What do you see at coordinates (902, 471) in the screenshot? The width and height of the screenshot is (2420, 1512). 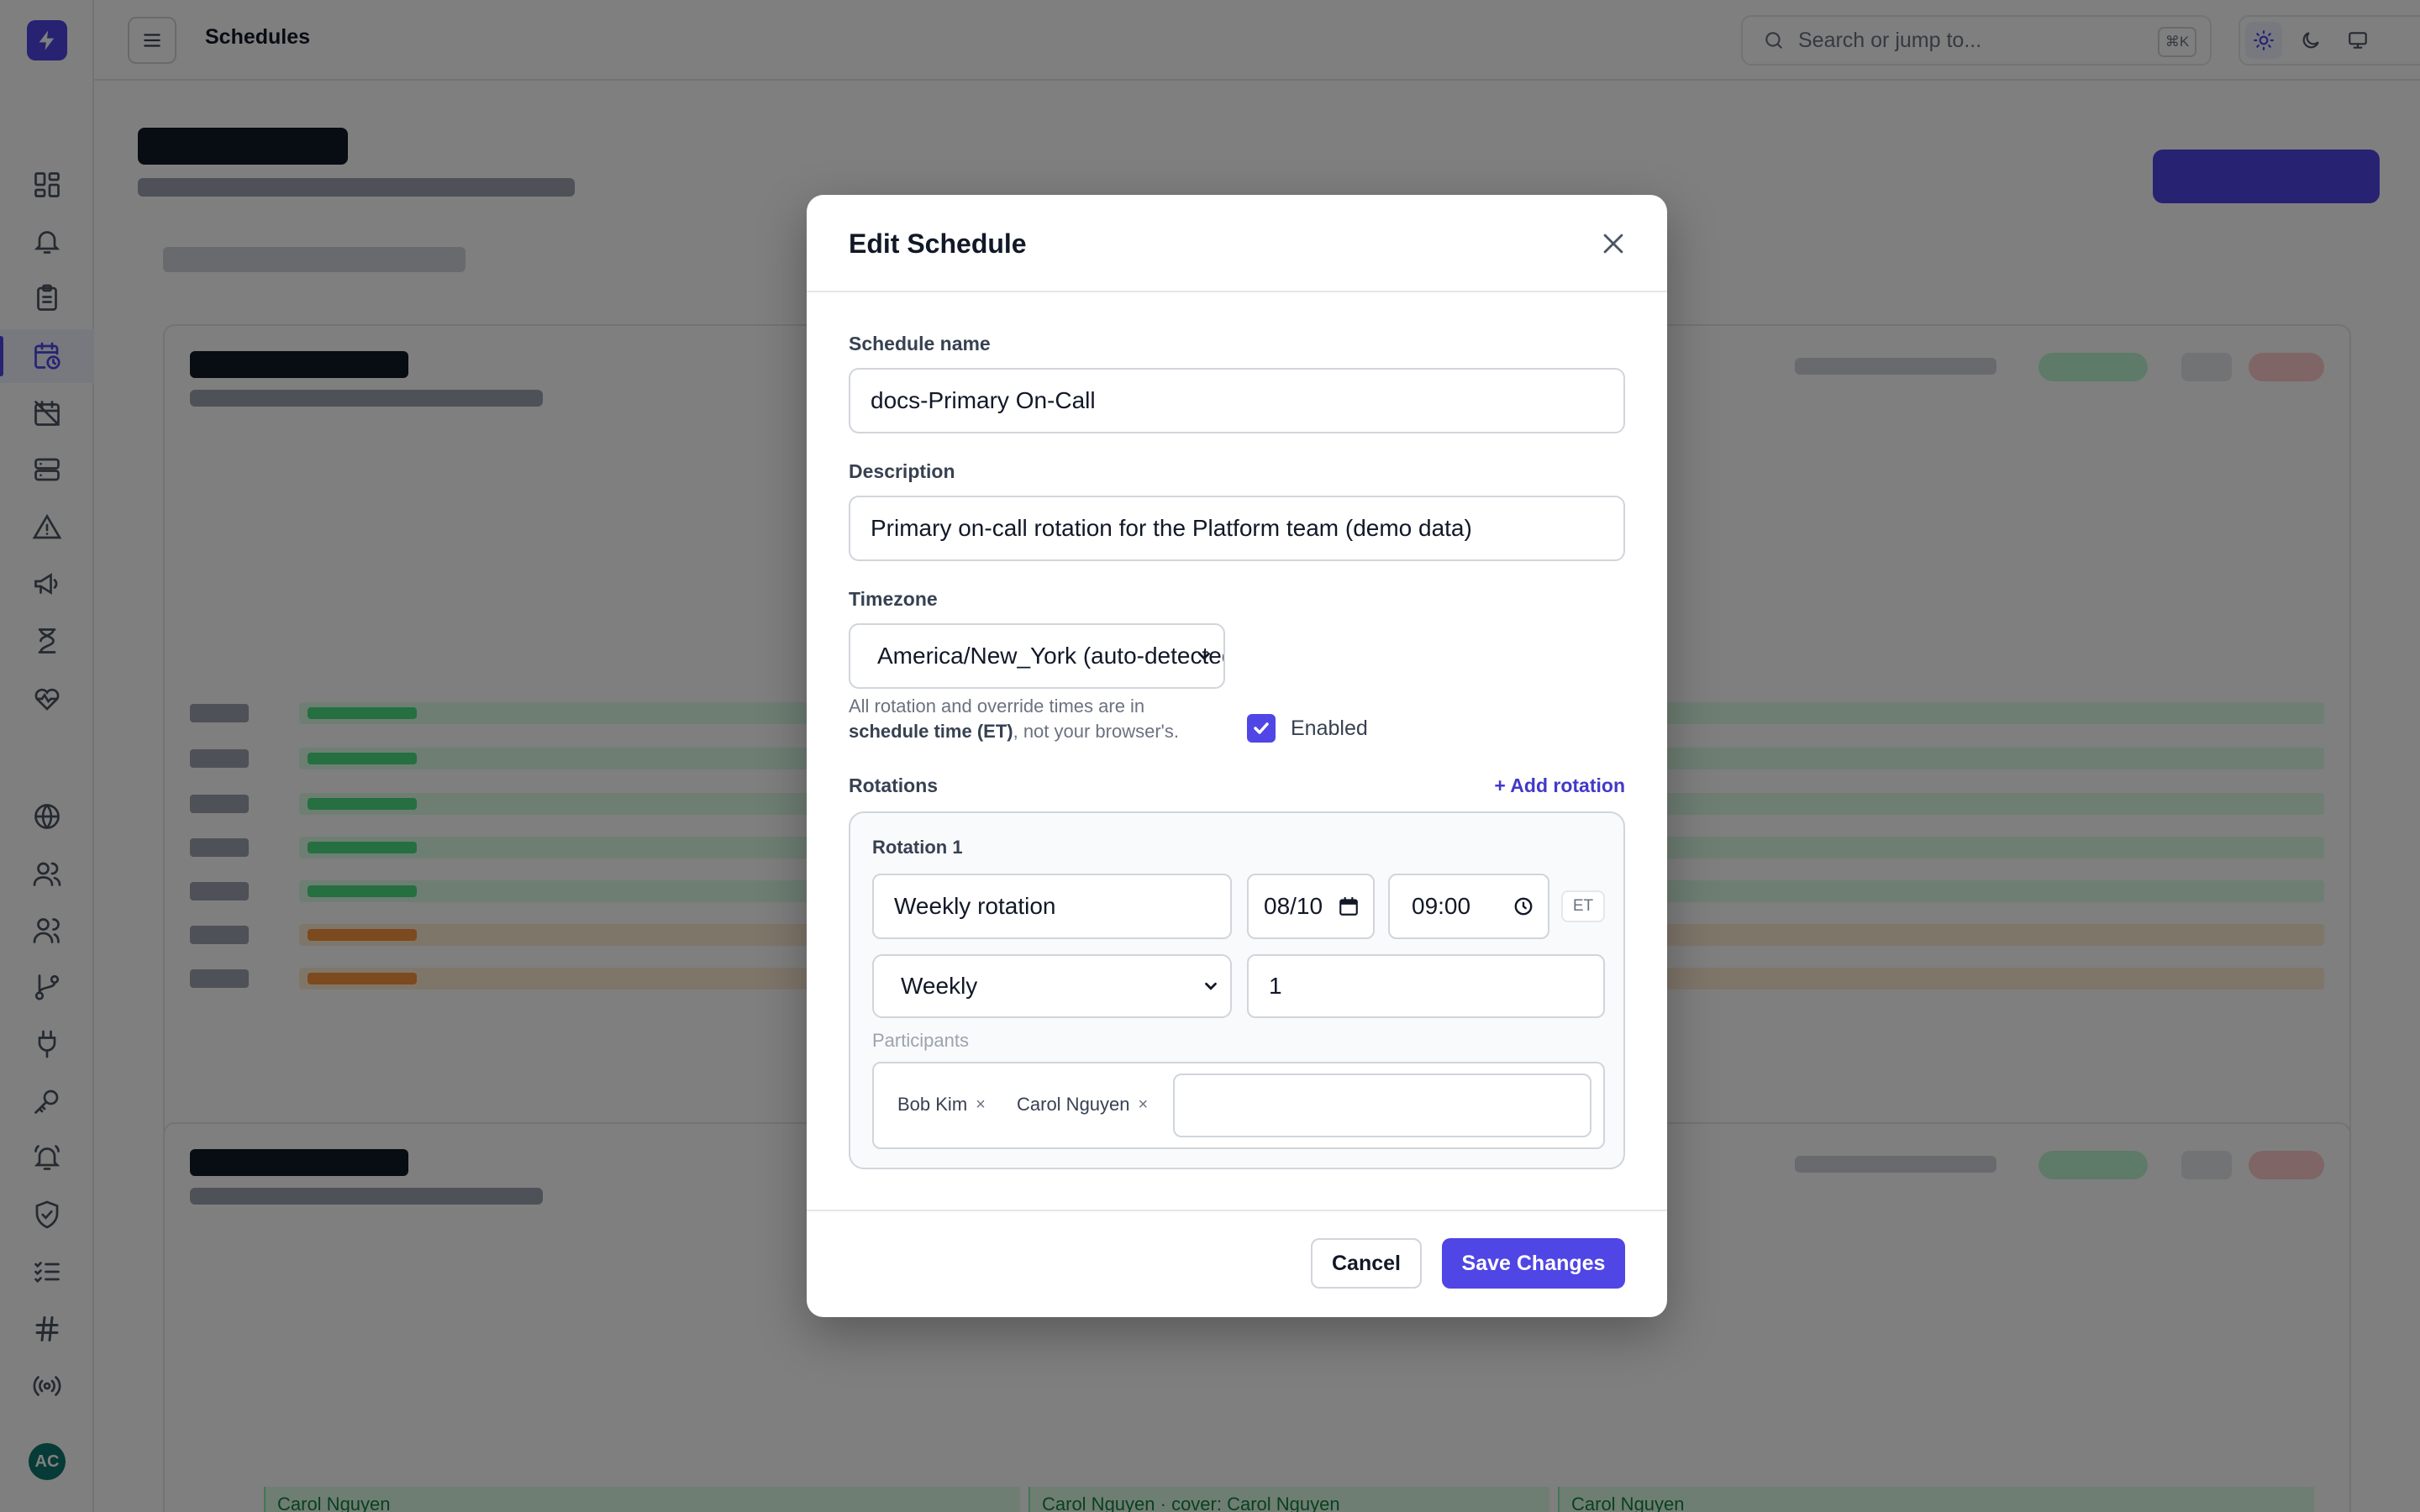 I see `description-label: Description` at bounding box center [902, 471].